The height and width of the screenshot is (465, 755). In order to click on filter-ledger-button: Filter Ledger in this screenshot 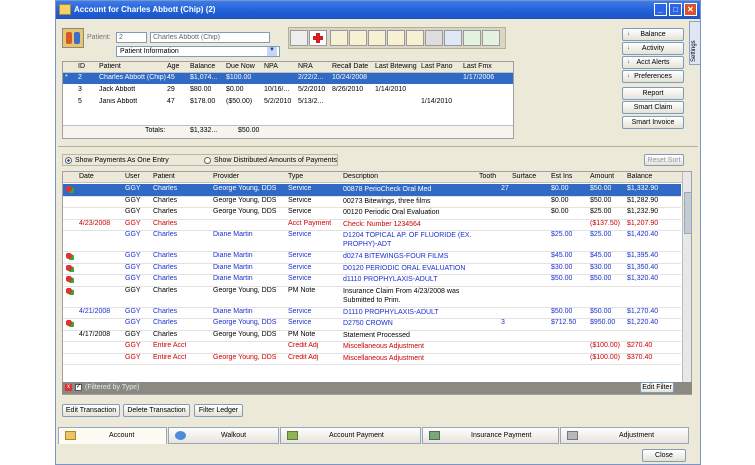, I will do `click(218, 410)`.